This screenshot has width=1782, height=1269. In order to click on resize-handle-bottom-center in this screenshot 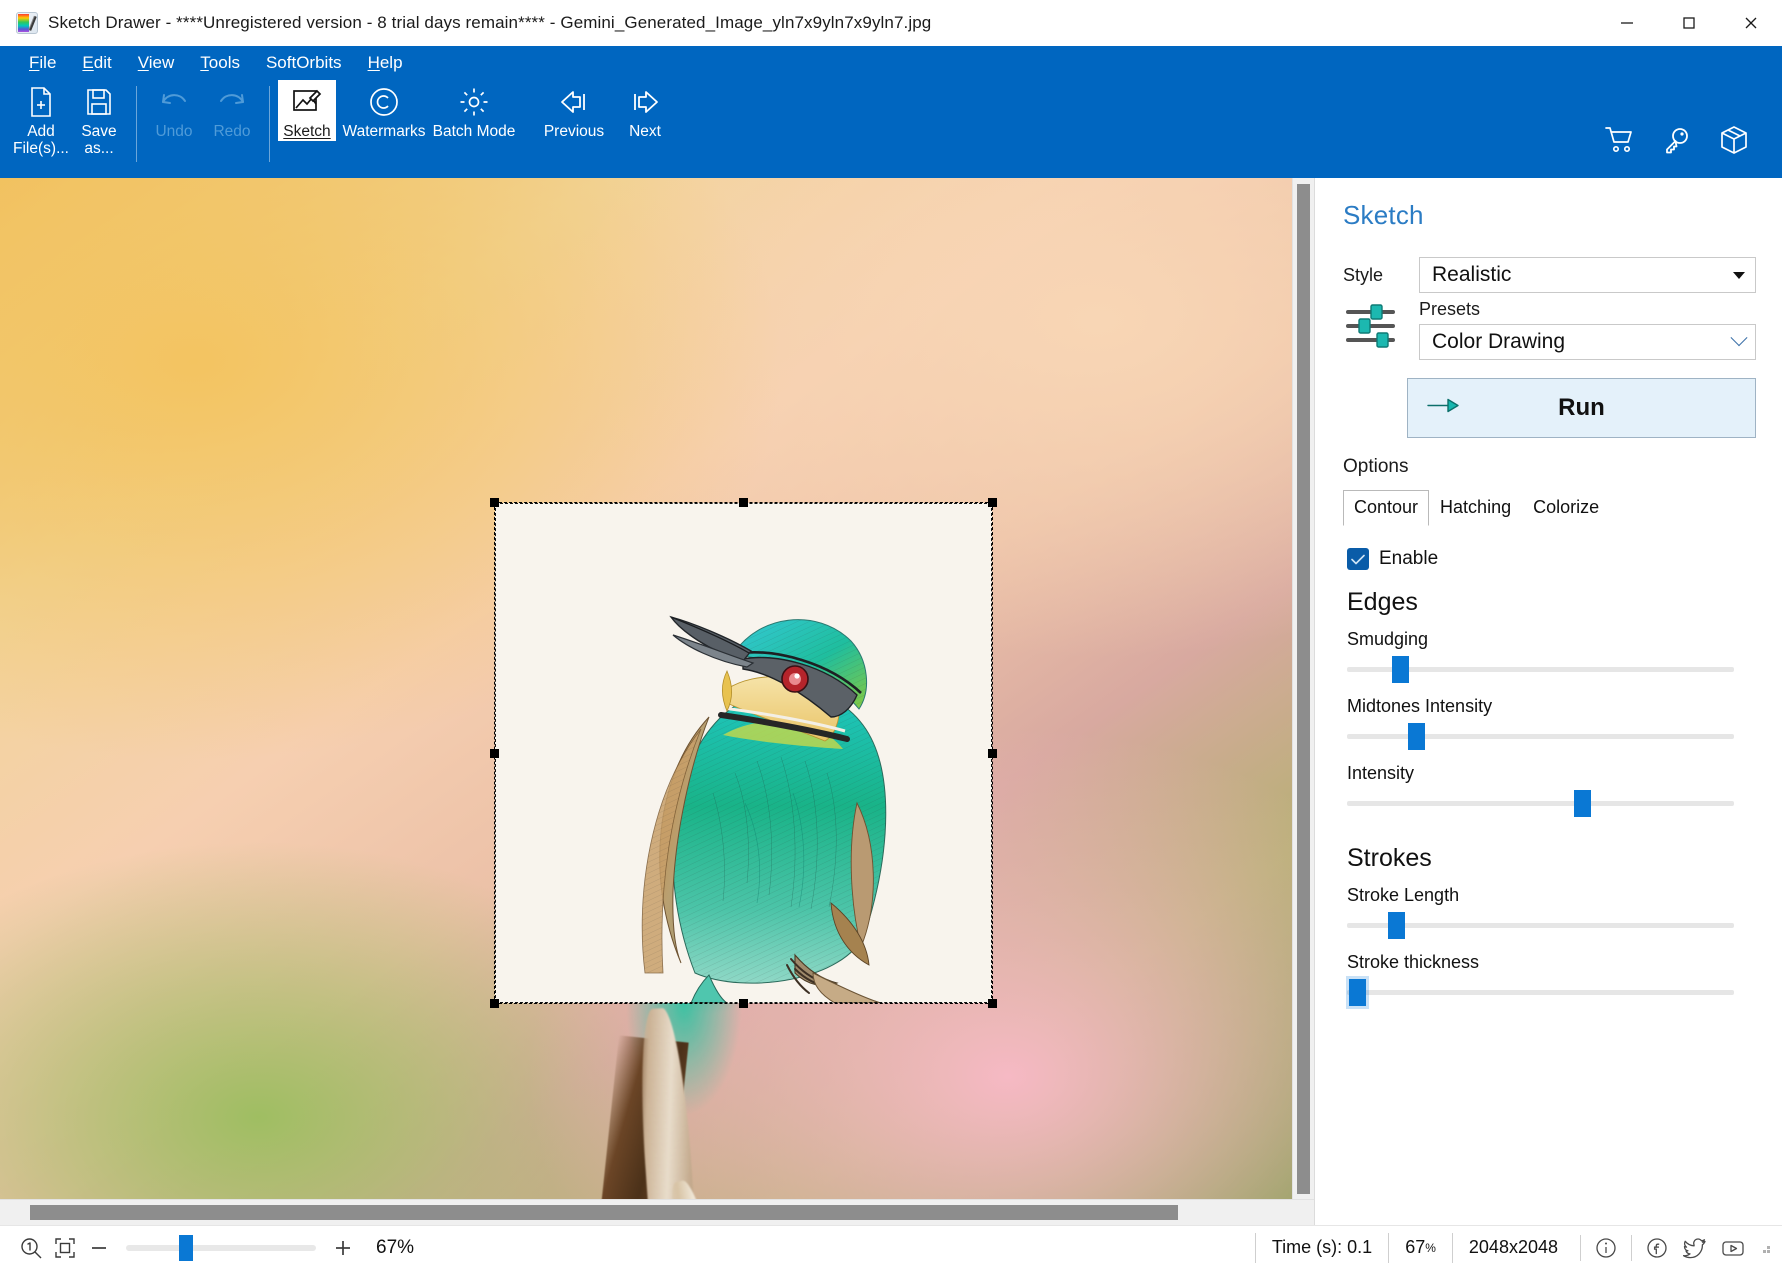, I will do `click(743, 1003)`.